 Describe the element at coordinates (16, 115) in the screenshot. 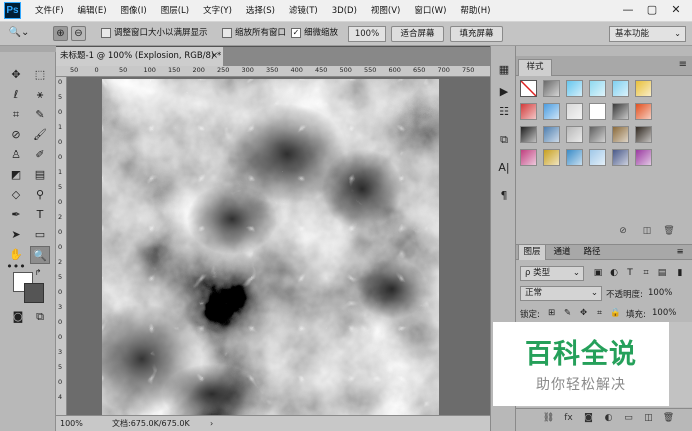

I see `crop-tool-icon: ⌗` at that location.